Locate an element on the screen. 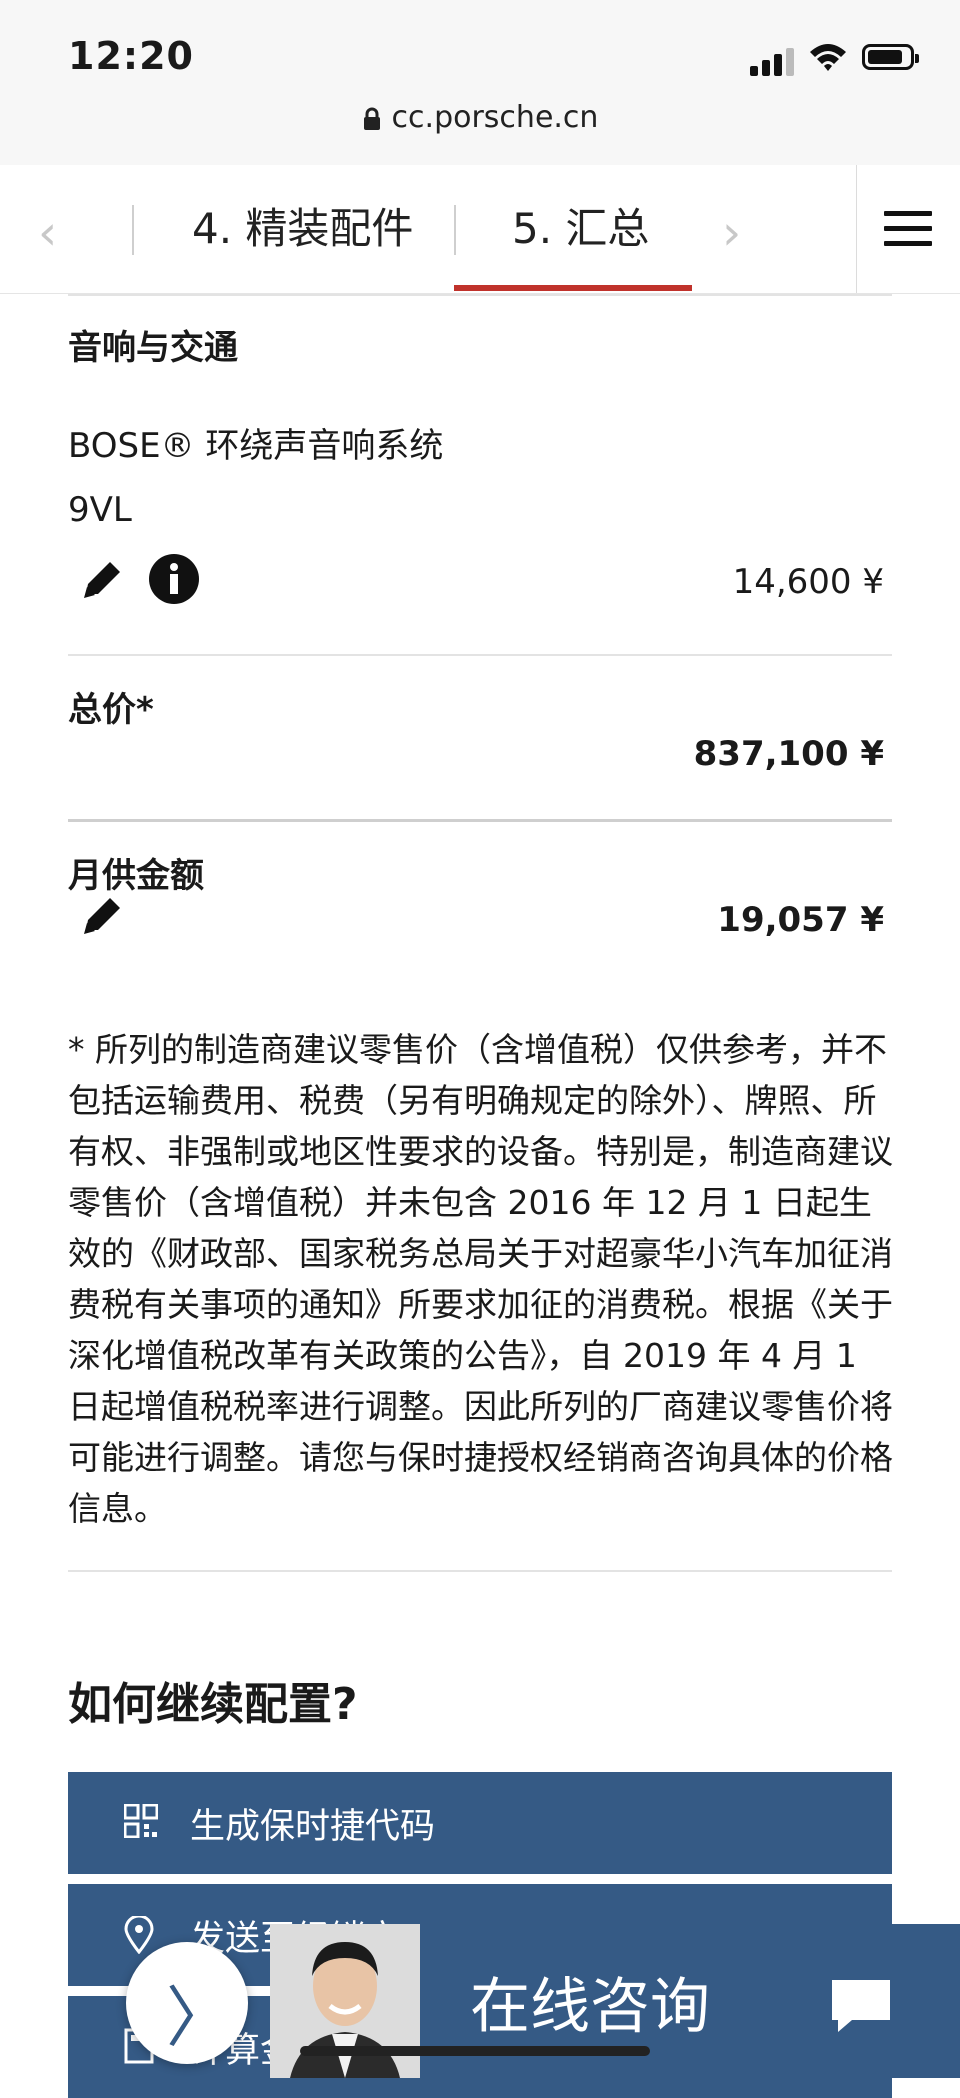  address-bar: cc.porsche.cn is located at coordinates (480, 117).